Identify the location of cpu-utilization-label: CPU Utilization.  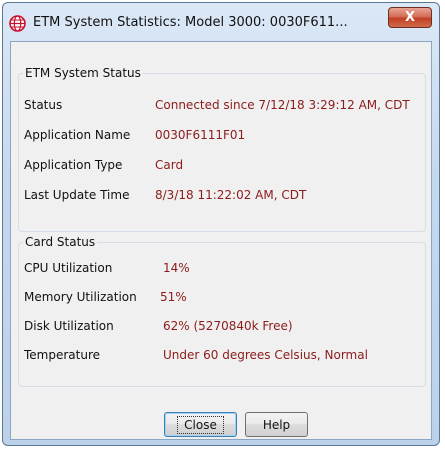
(68, 268).